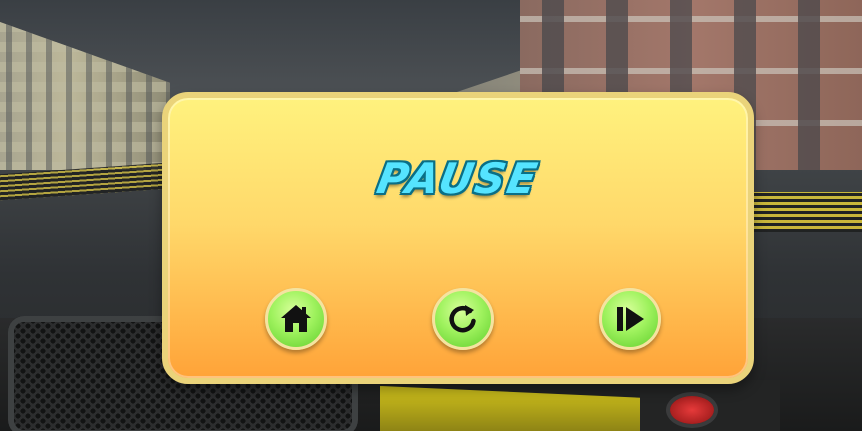  I want to click on resume-button, so click(630, 319).